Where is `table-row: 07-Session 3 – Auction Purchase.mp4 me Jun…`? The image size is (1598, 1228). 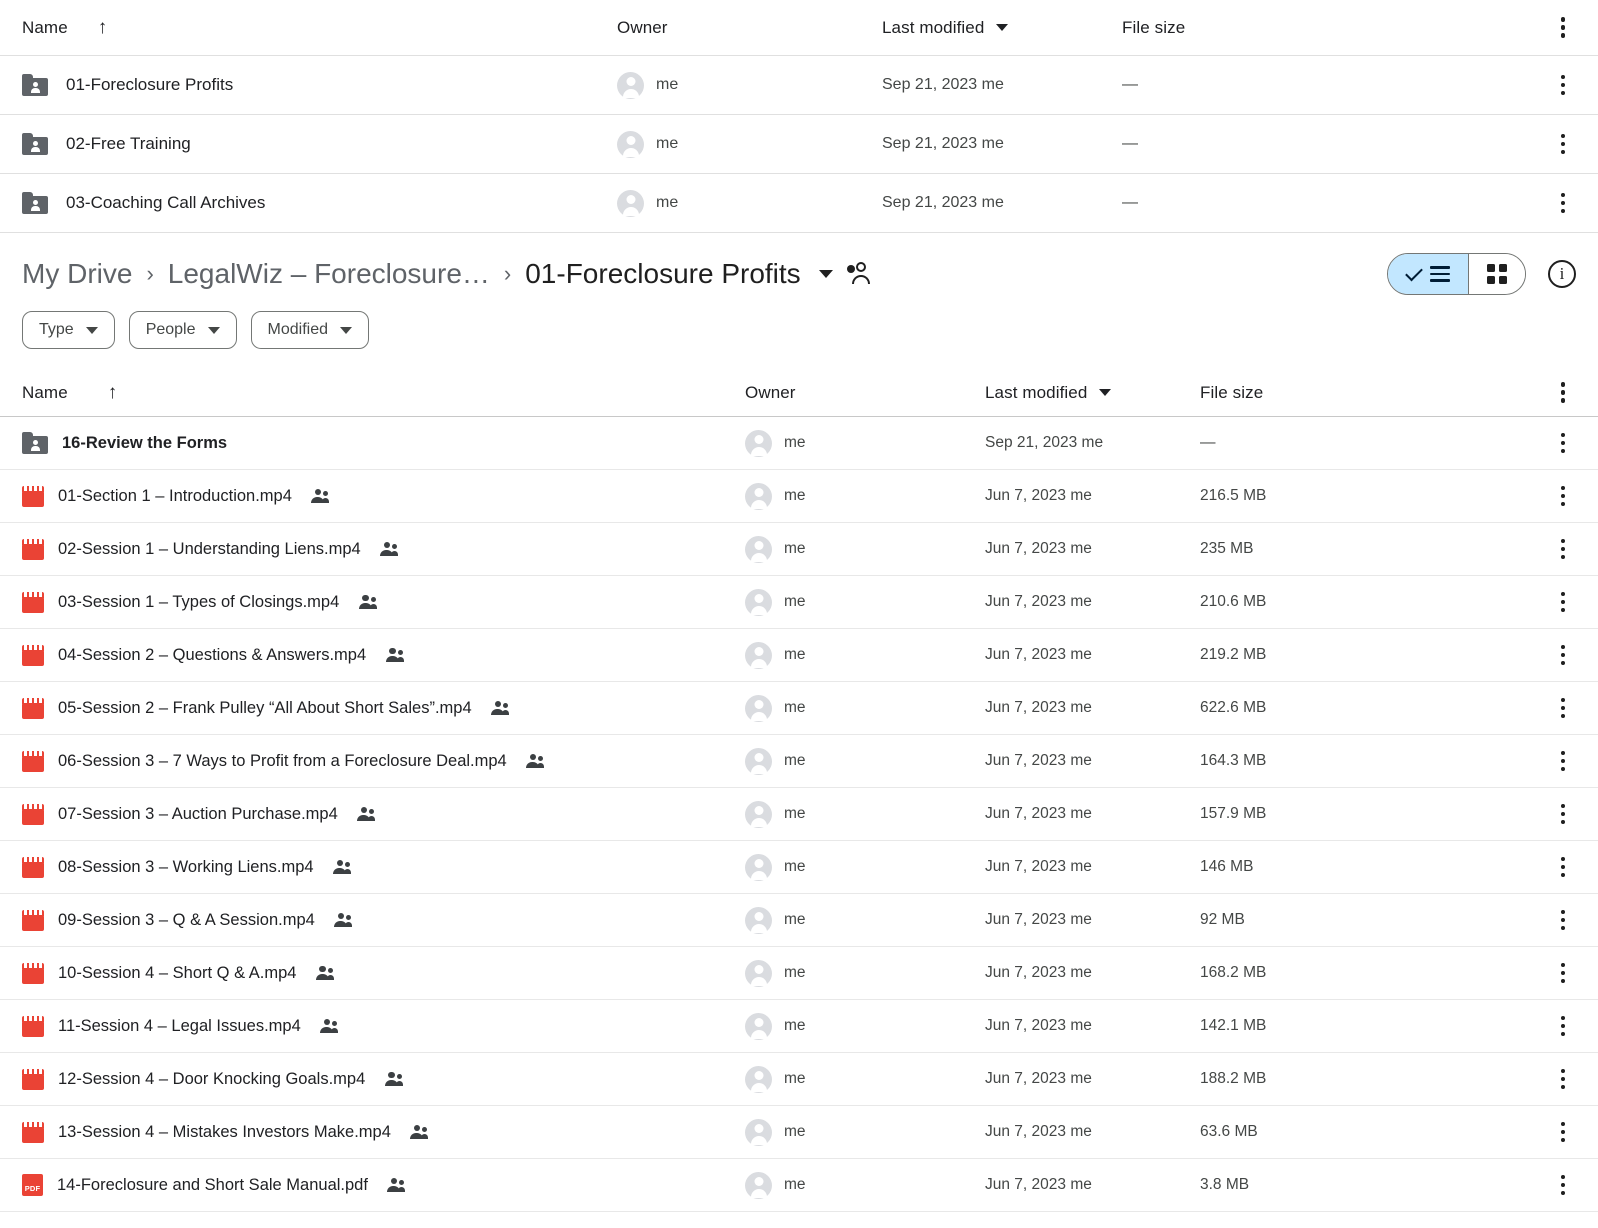
table-row: 07-Session 3 – Auction Purchase.mp4 me Jun… is located at coordinates (799, 814).